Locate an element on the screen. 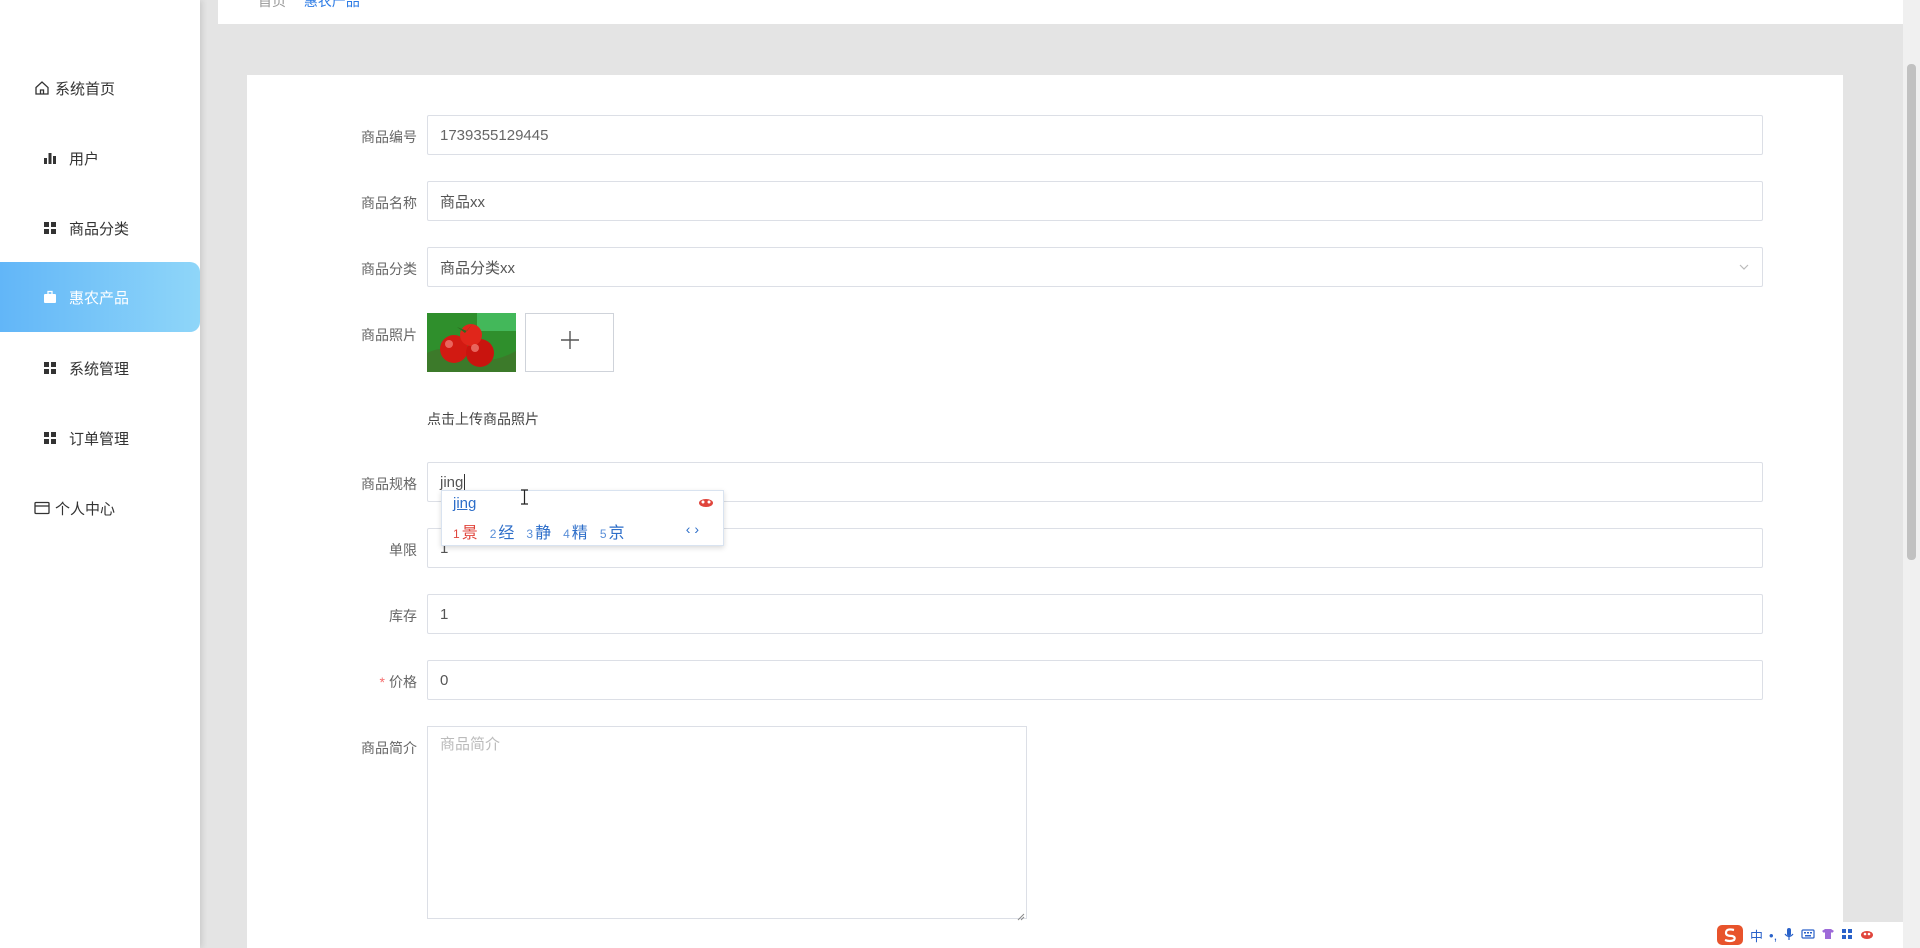 This screenshot has height=948, width=1920. briefcase-icon is located at coordinates (50, 297).